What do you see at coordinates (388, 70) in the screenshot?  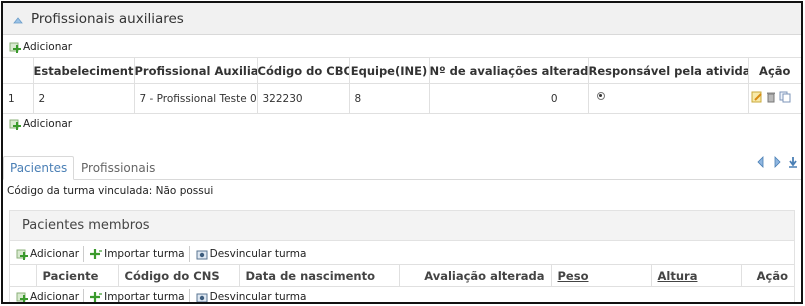 I see `col-equipe-header: Equipe(INE)` at bounding box center [388, 70].